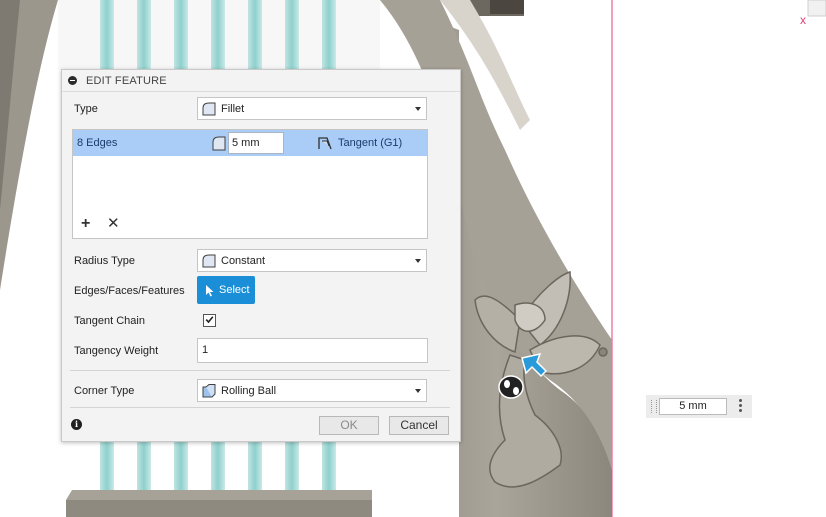 This screenshot has width=826, height=517. Describe the element at coordinates (325, 143) in the screenshot. I see `tangent-continuity-icon` at that location.